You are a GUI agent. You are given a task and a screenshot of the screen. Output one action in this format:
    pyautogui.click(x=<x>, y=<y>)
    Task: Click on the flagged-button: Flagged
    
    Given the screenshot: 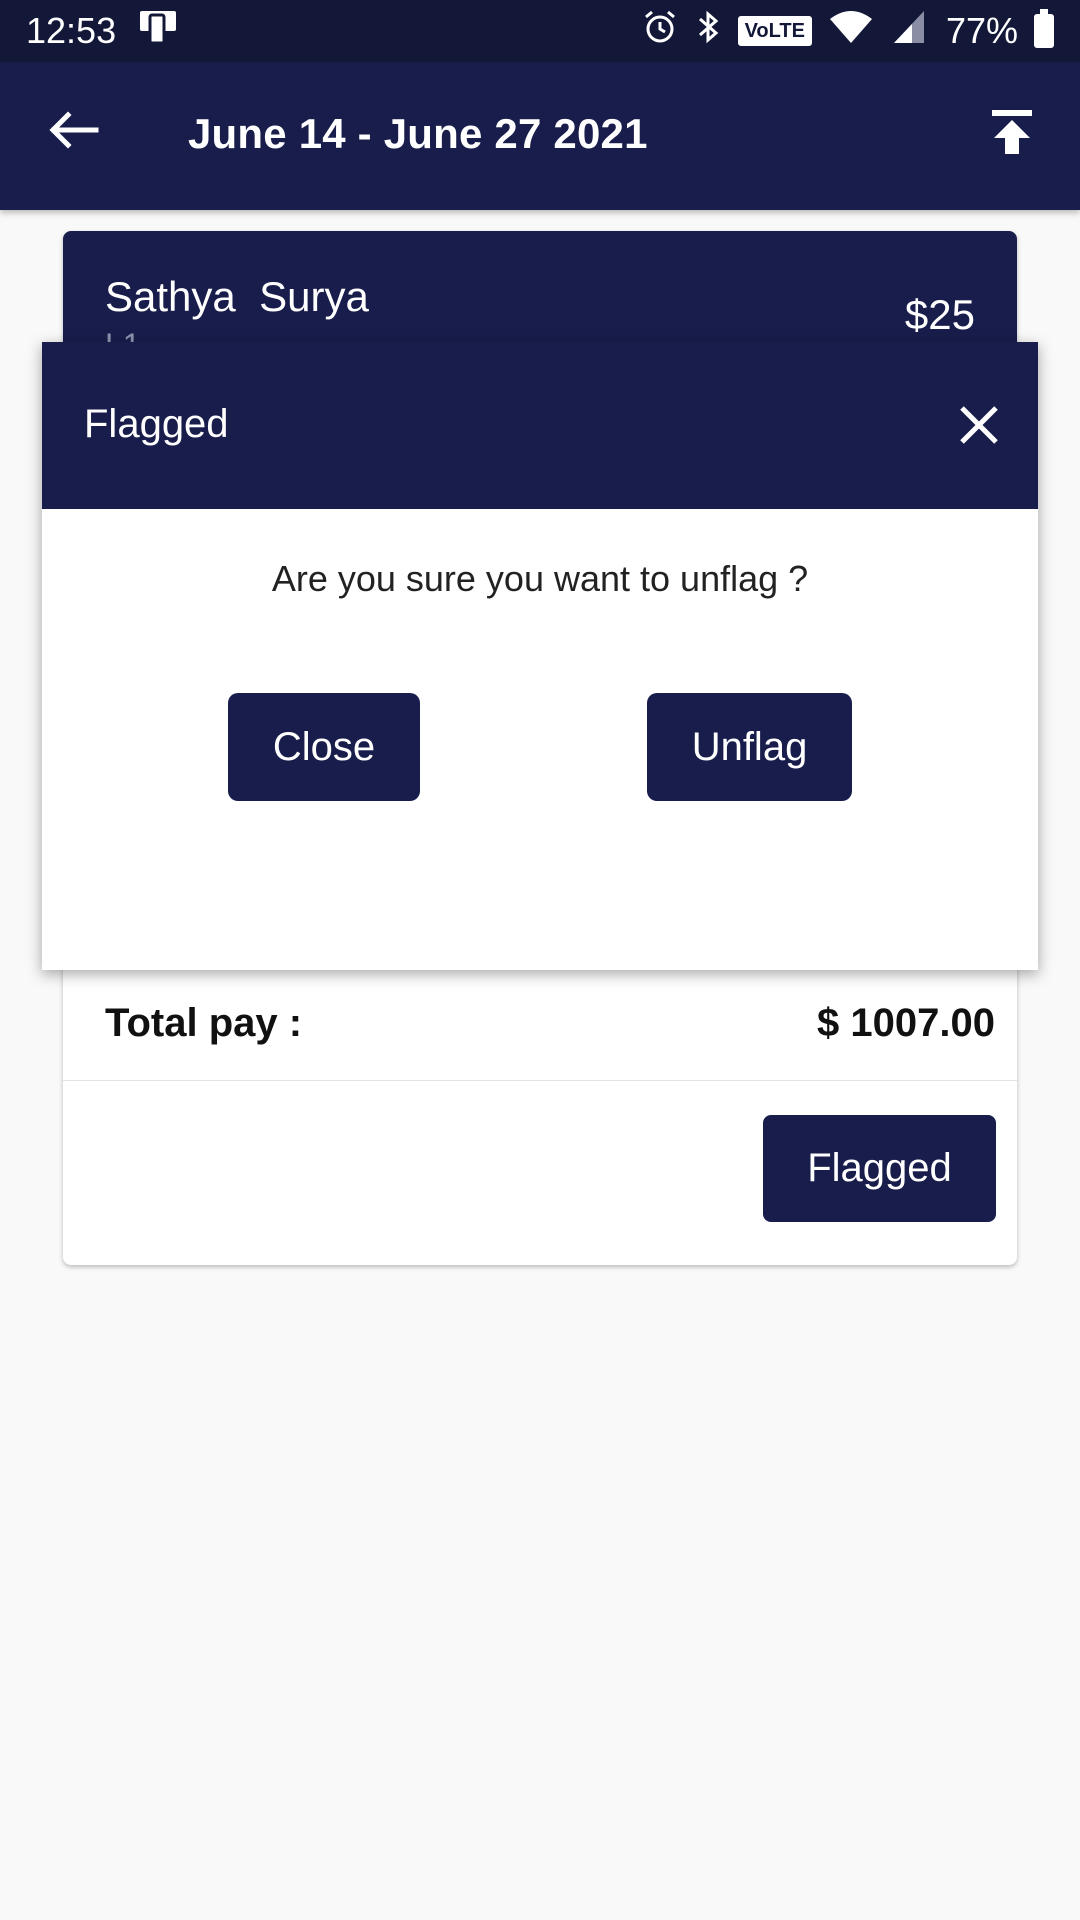 What is the action you would take?
    pyautogui.click(x=879, y=1168)
    